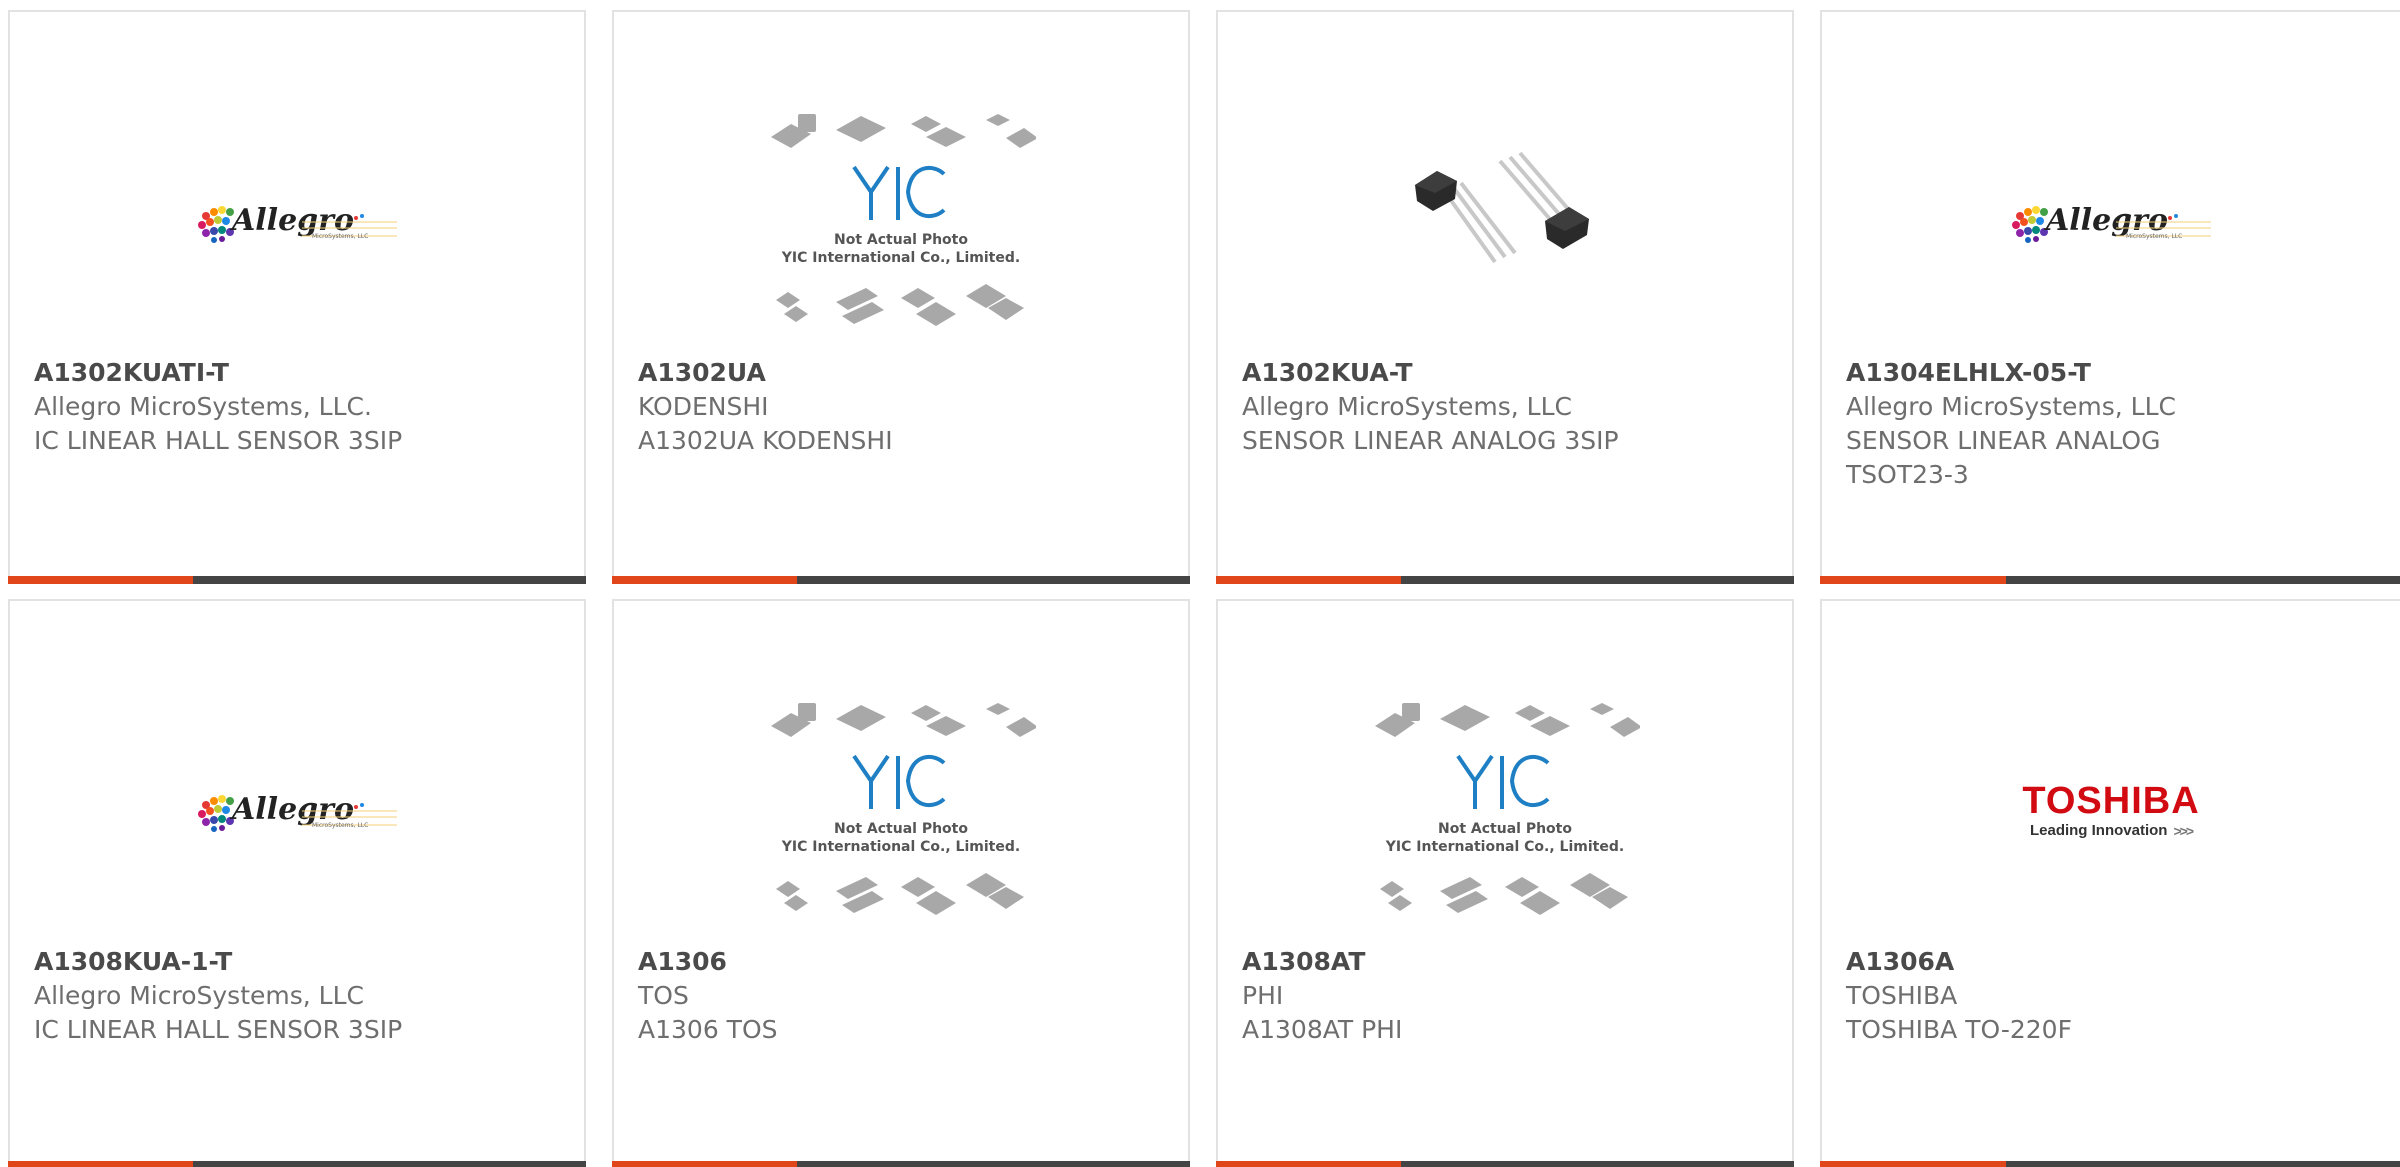 Image resolution: width=2400 pixels, height=1167 pixels. I want to click on part-number: A1302UA, so click(893, 373).